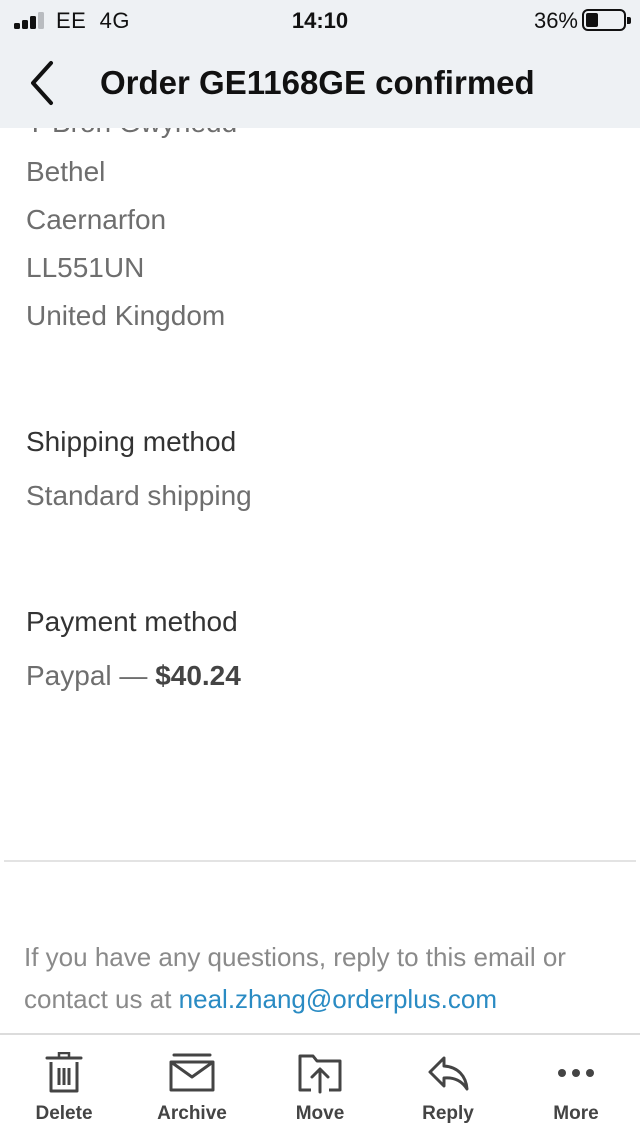 Image resolution: width=640 pixels, height=1136 pixels. What do you see at coordinates (64, 1072) in the screenshot?
I see `trash-icon` at bounding box center [64, 1072].